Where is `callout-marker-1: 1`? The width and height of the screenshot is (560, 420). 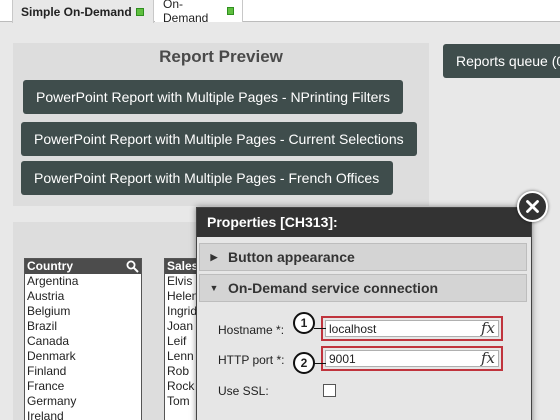
callout-marker-1: 1 is located at coordinates (304, 323).